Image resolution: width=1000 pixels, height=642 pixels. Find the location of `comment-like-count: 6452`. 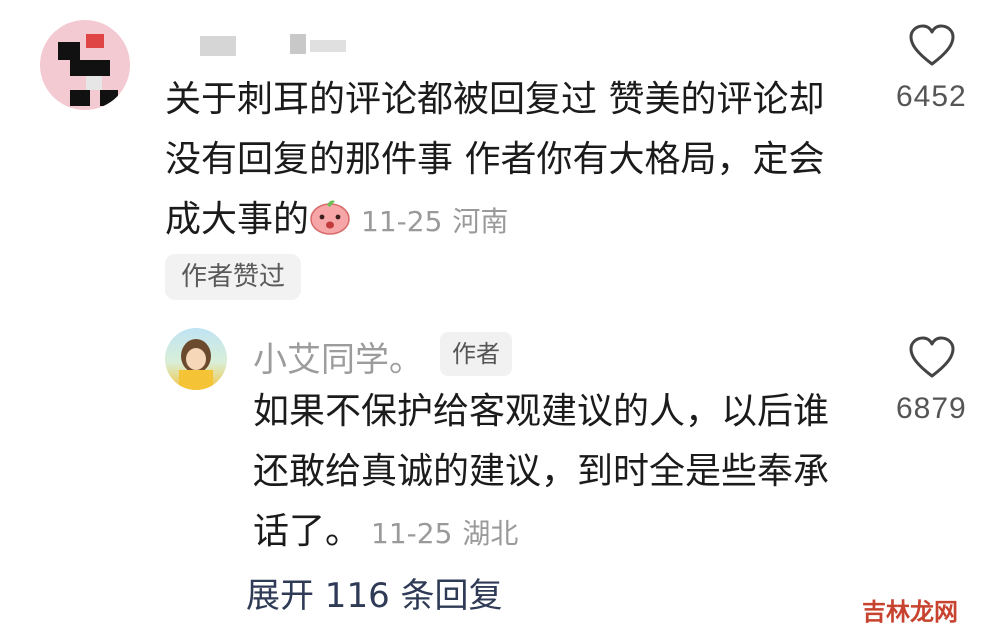

comment-like-count: 6452 is located at coordinates (931, 96).